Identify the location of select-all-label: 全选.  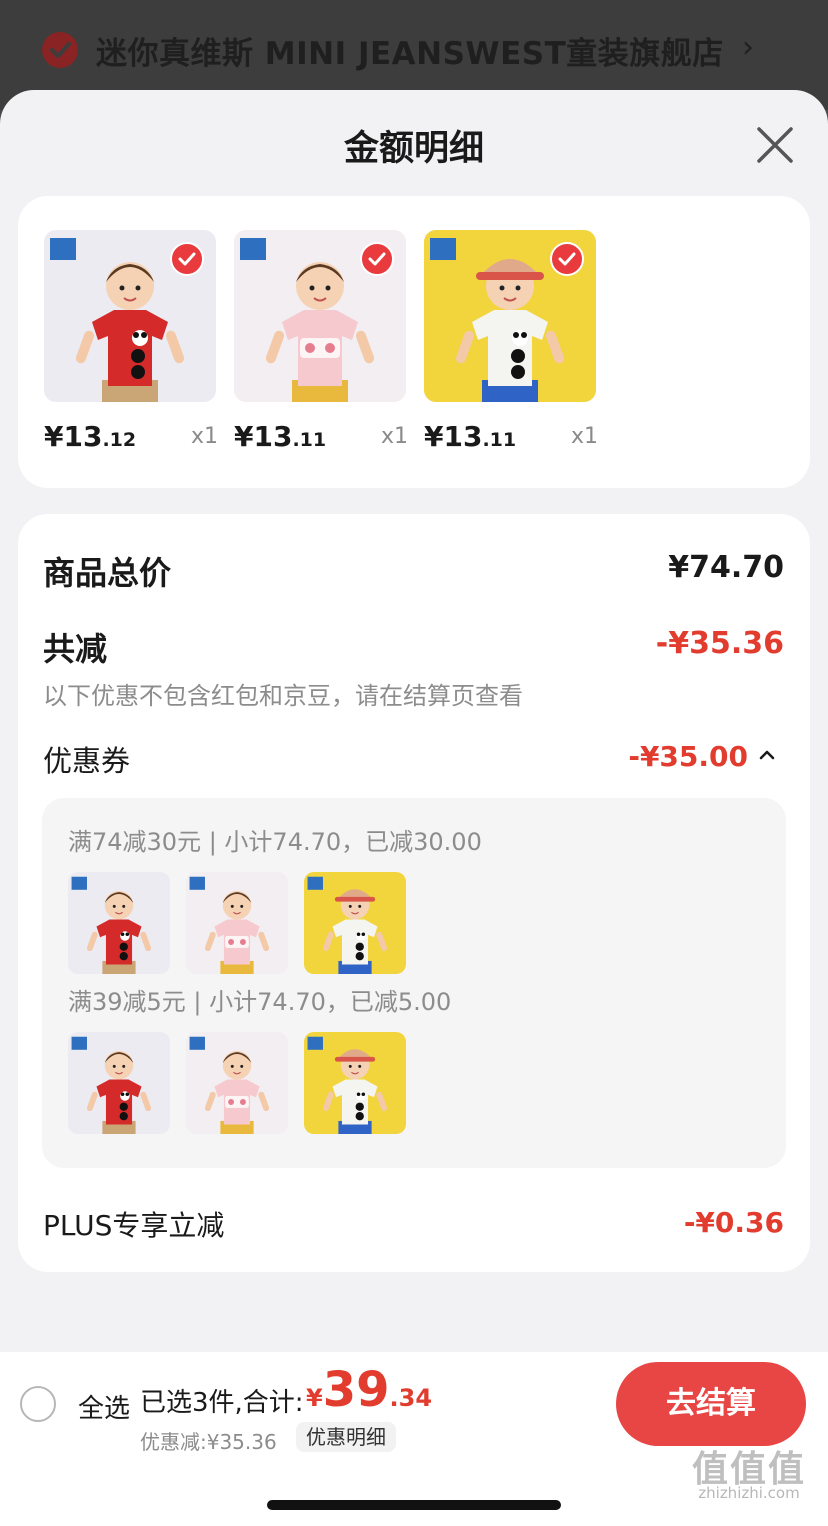
(104, 1406).